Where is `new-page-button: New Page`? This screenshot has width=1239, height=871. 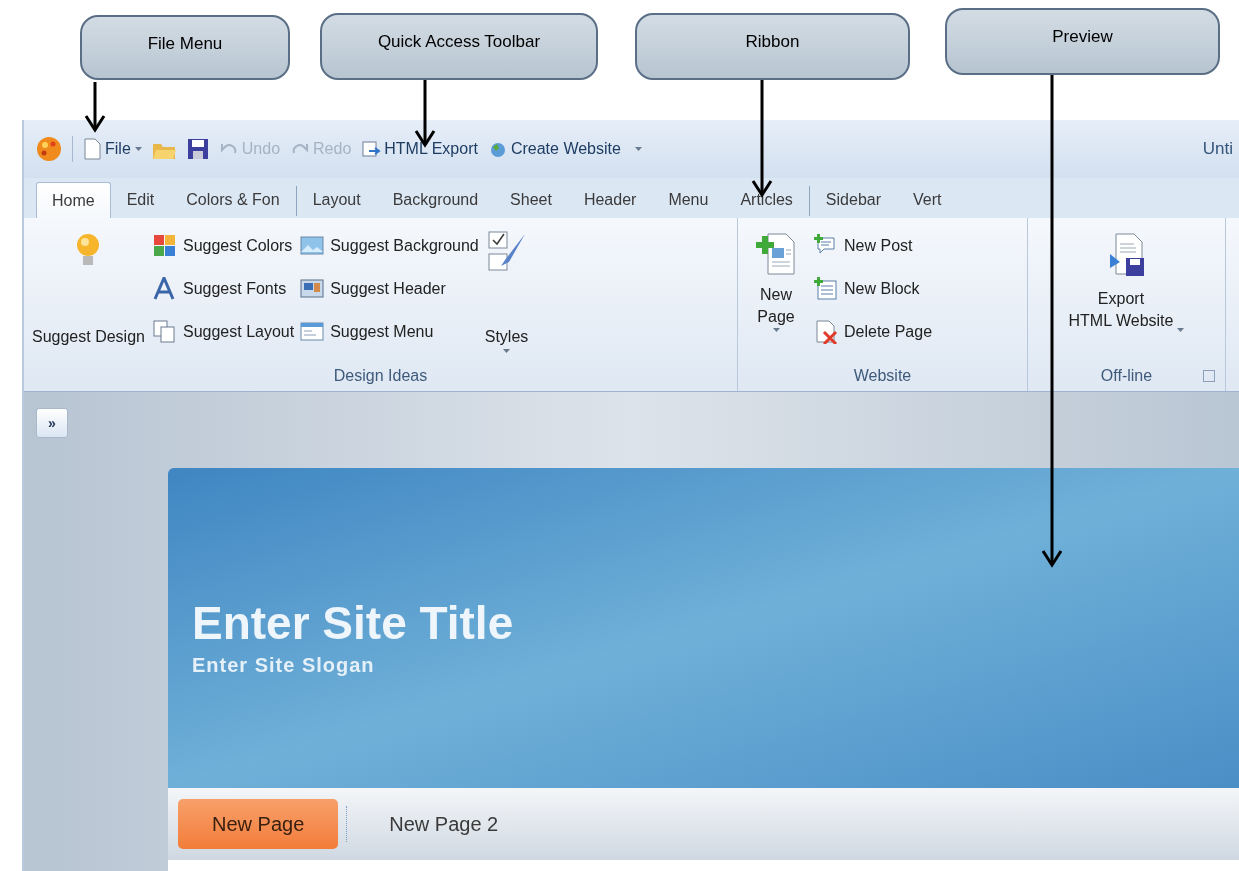 new-page-button: New Page is located at coordinates (776, 293).